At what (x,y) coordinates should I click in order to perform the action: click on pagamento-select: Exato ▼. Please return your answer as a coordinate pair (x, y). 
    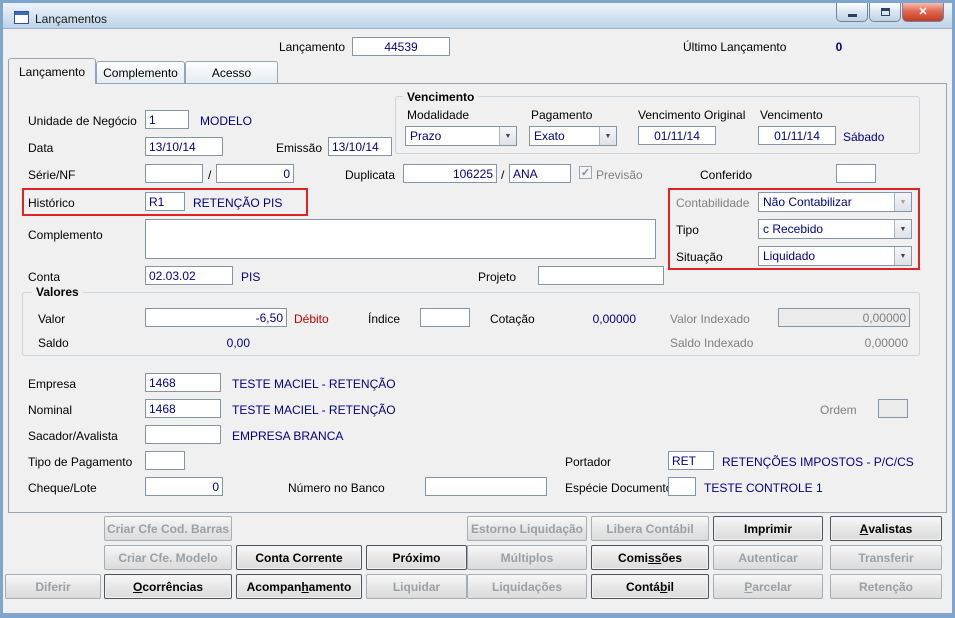
    Looking at the image, I should click on (573, 136).